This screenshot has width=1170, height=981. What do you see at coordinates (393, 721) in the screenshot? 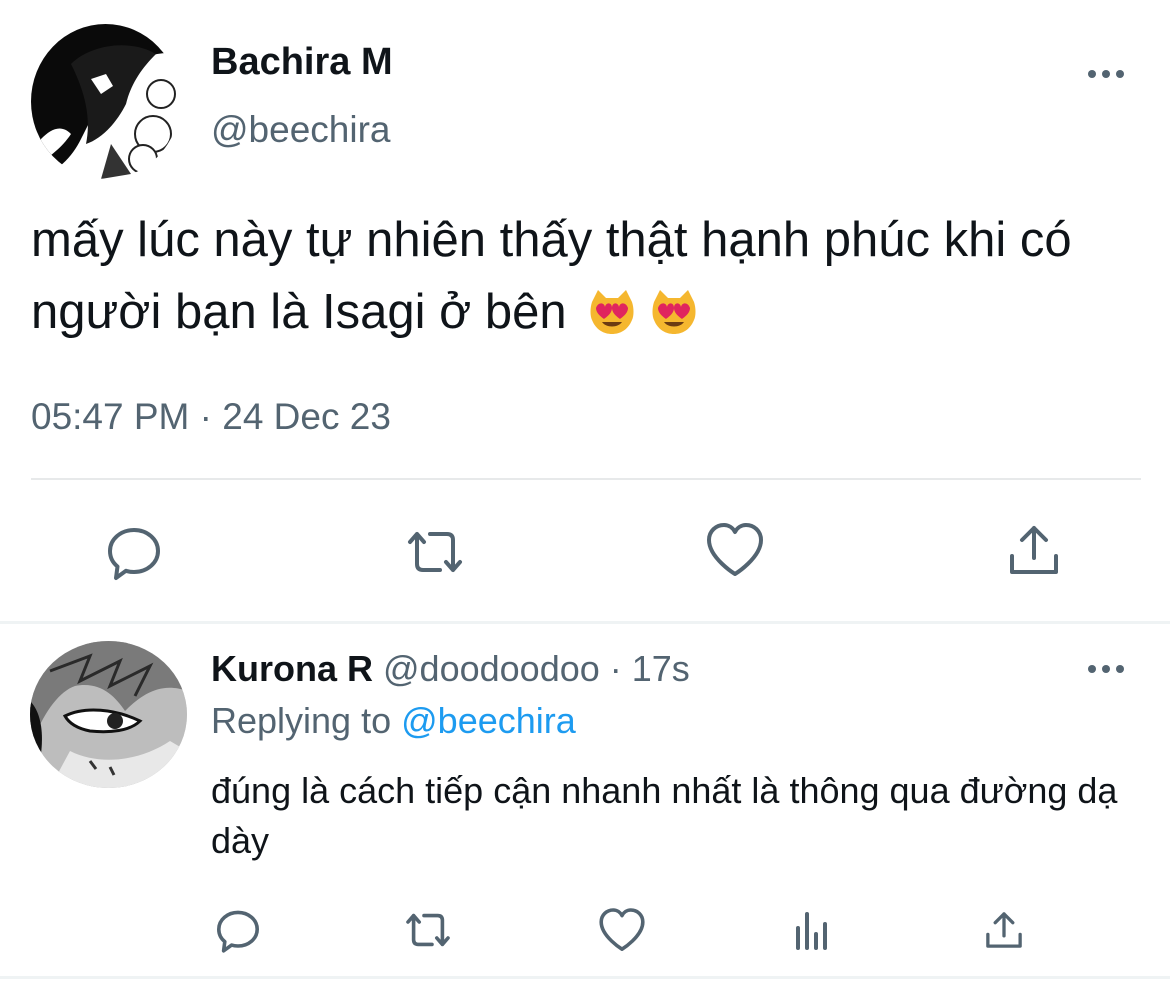
I see `replying-to: Replying to @beechira` at bounding box center [393, 721].